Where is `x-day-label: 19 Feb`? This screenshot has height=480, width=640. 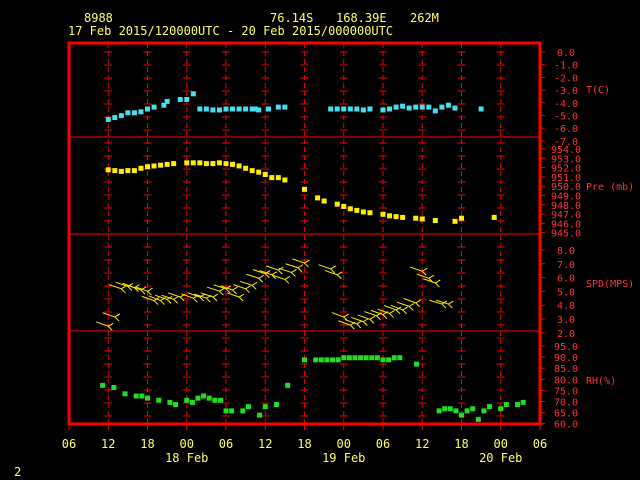 x-day-label: 19 Feb is located at coordinates (343, 458).